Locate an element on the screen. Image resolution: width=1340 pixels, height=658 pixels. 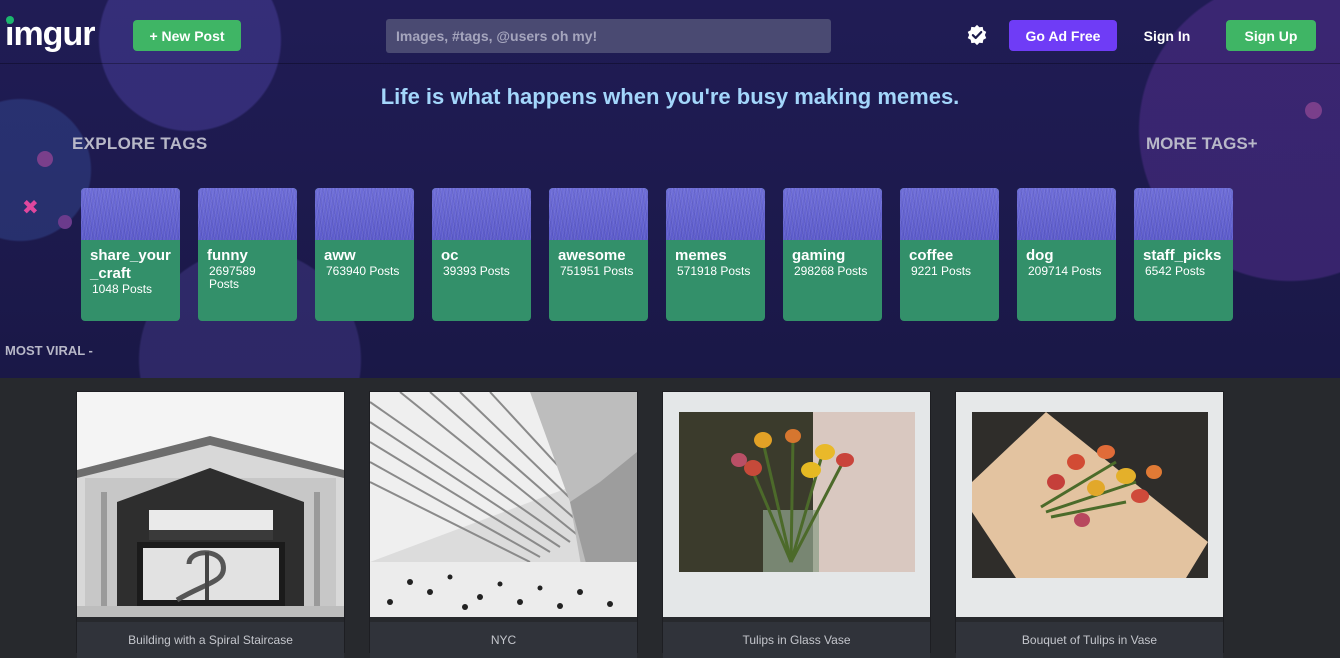
tag-card-staff-picks: staff_picks 6542 Posts is located at coordinates (1183, 254).